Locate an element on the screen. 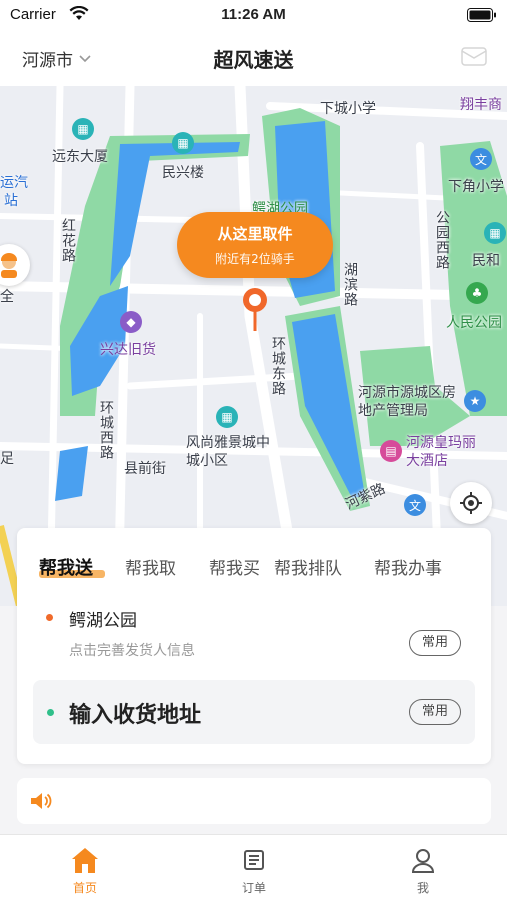 Image resolution: width=507 pixels, height=900 pixels. pickup-rider-count: 附近有2位骑手 is located at coordinates (255, 259).